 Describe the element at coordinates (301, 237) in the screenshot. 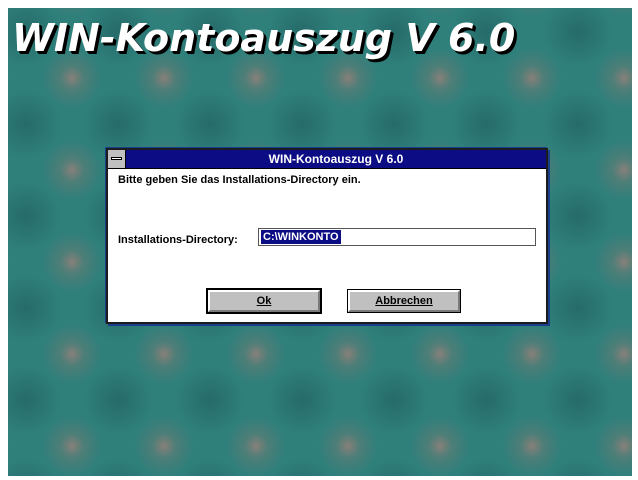

I see `directory-input-value: C:\WINKONTO` at that location.